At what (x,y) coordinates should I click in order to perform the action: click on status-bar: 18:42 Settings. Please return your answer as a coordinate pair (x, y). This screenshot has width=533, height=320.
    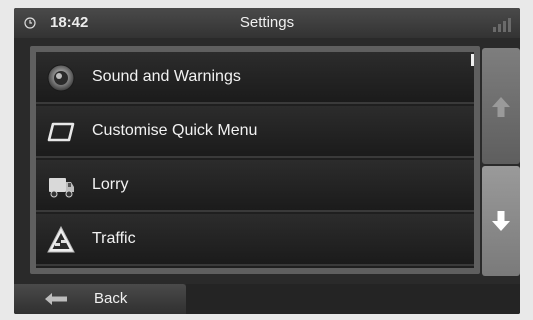
    Looking at the image, I should click on (267, 23).